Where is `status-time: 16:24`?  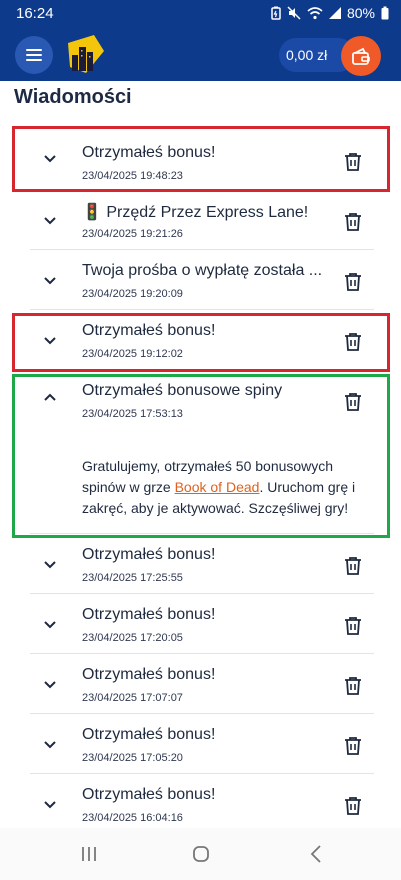
status-time: 16:24 is located at coordinates (35, 13).